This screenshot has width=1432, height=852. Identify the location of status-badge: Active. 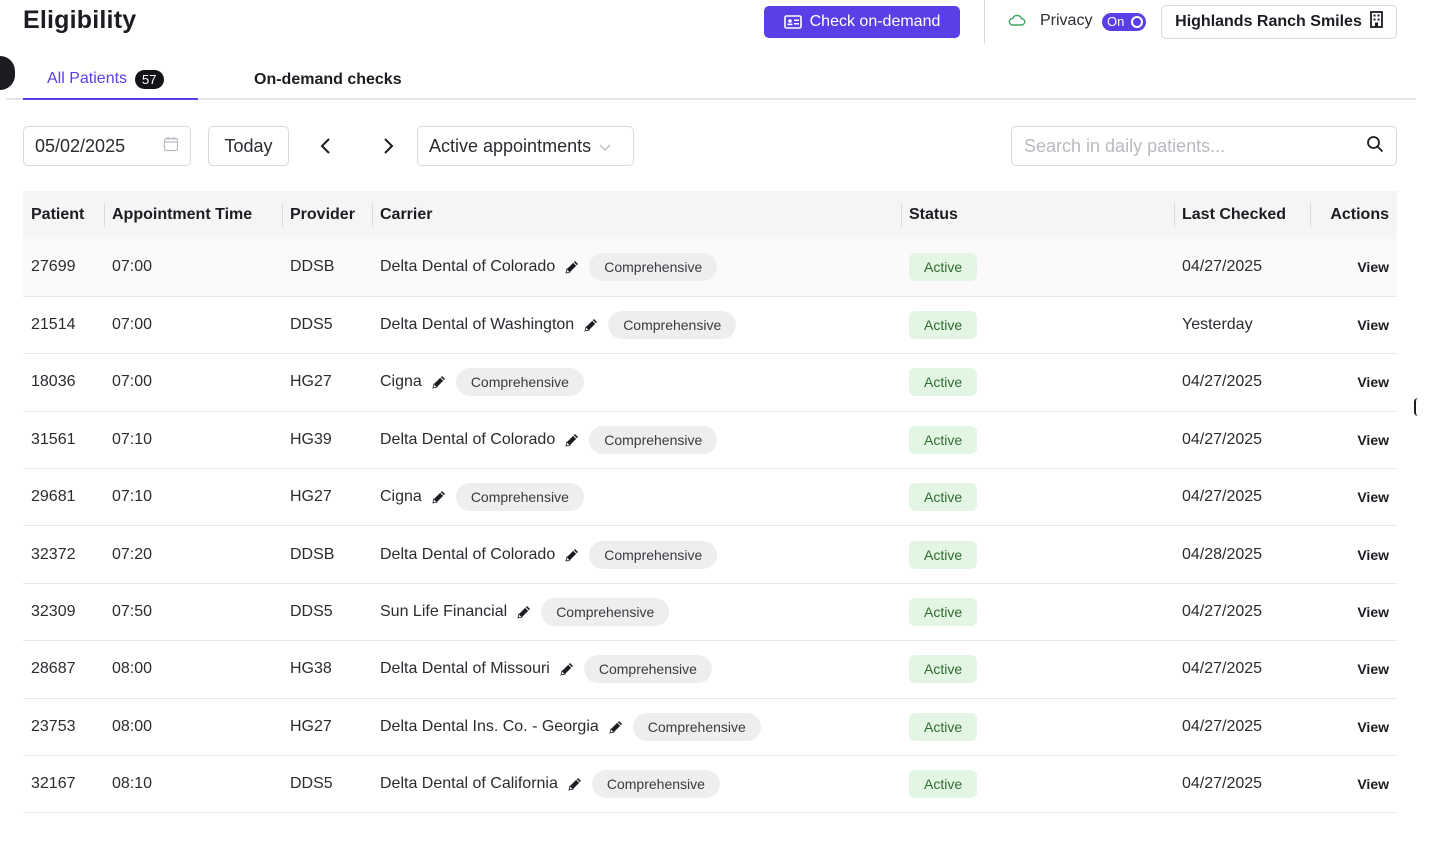
(943, 439).